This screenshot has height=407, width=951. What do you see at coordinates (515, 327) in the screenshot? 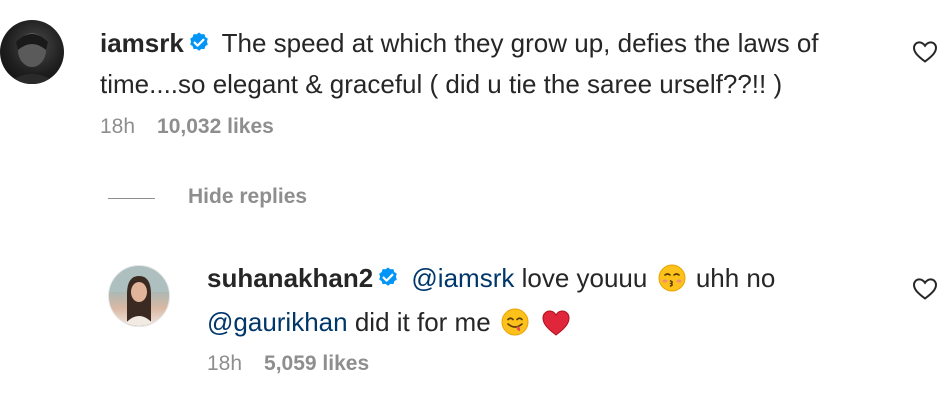
I see `yum-face-emoji` at bounding box center [515, 327].